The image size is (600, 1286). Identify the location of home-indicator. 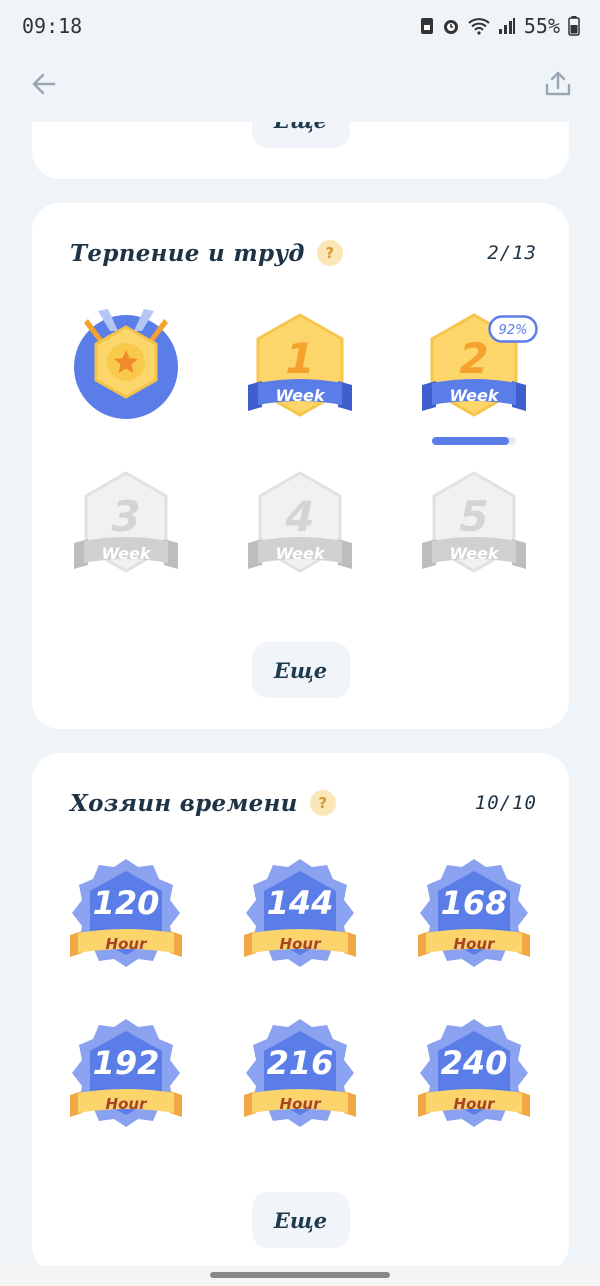
(300, 1275).